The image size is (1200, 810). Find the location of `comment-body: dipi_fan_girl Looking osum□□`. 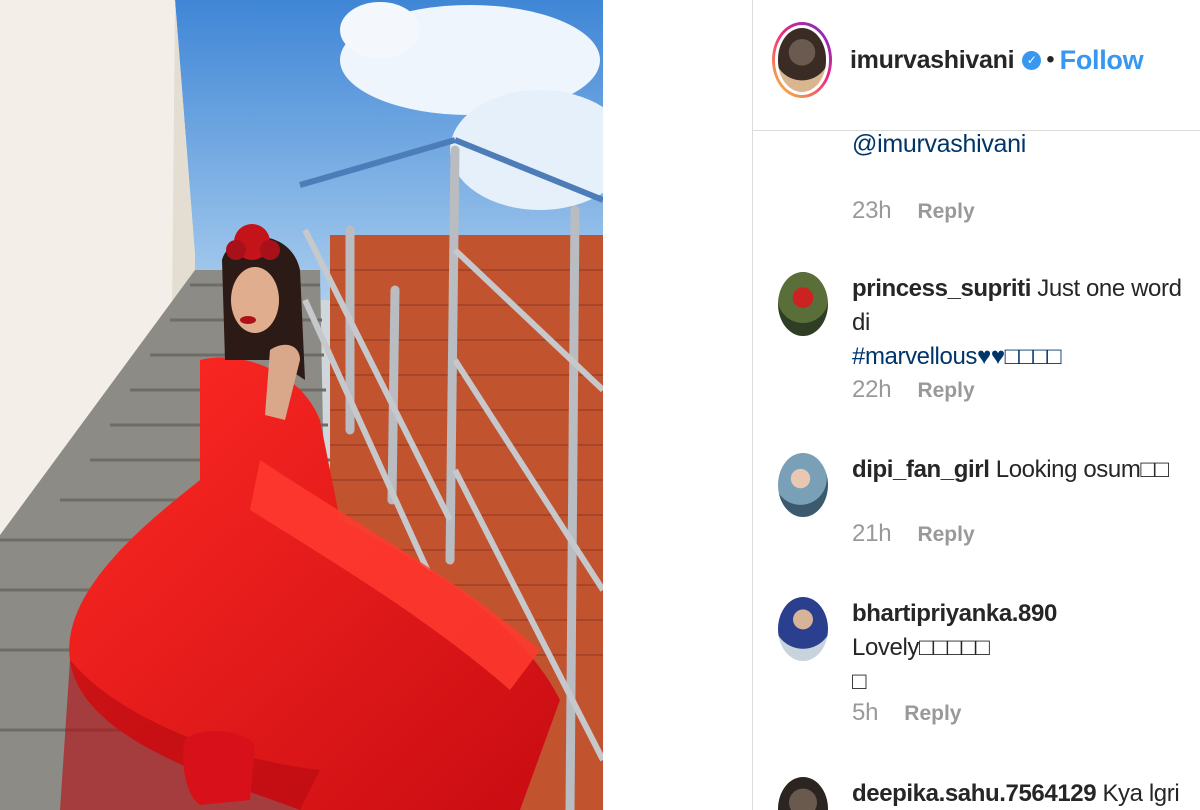

comment-body: dipi_fan_girl Looking osum□□ is located at coordinates (1025, 470).